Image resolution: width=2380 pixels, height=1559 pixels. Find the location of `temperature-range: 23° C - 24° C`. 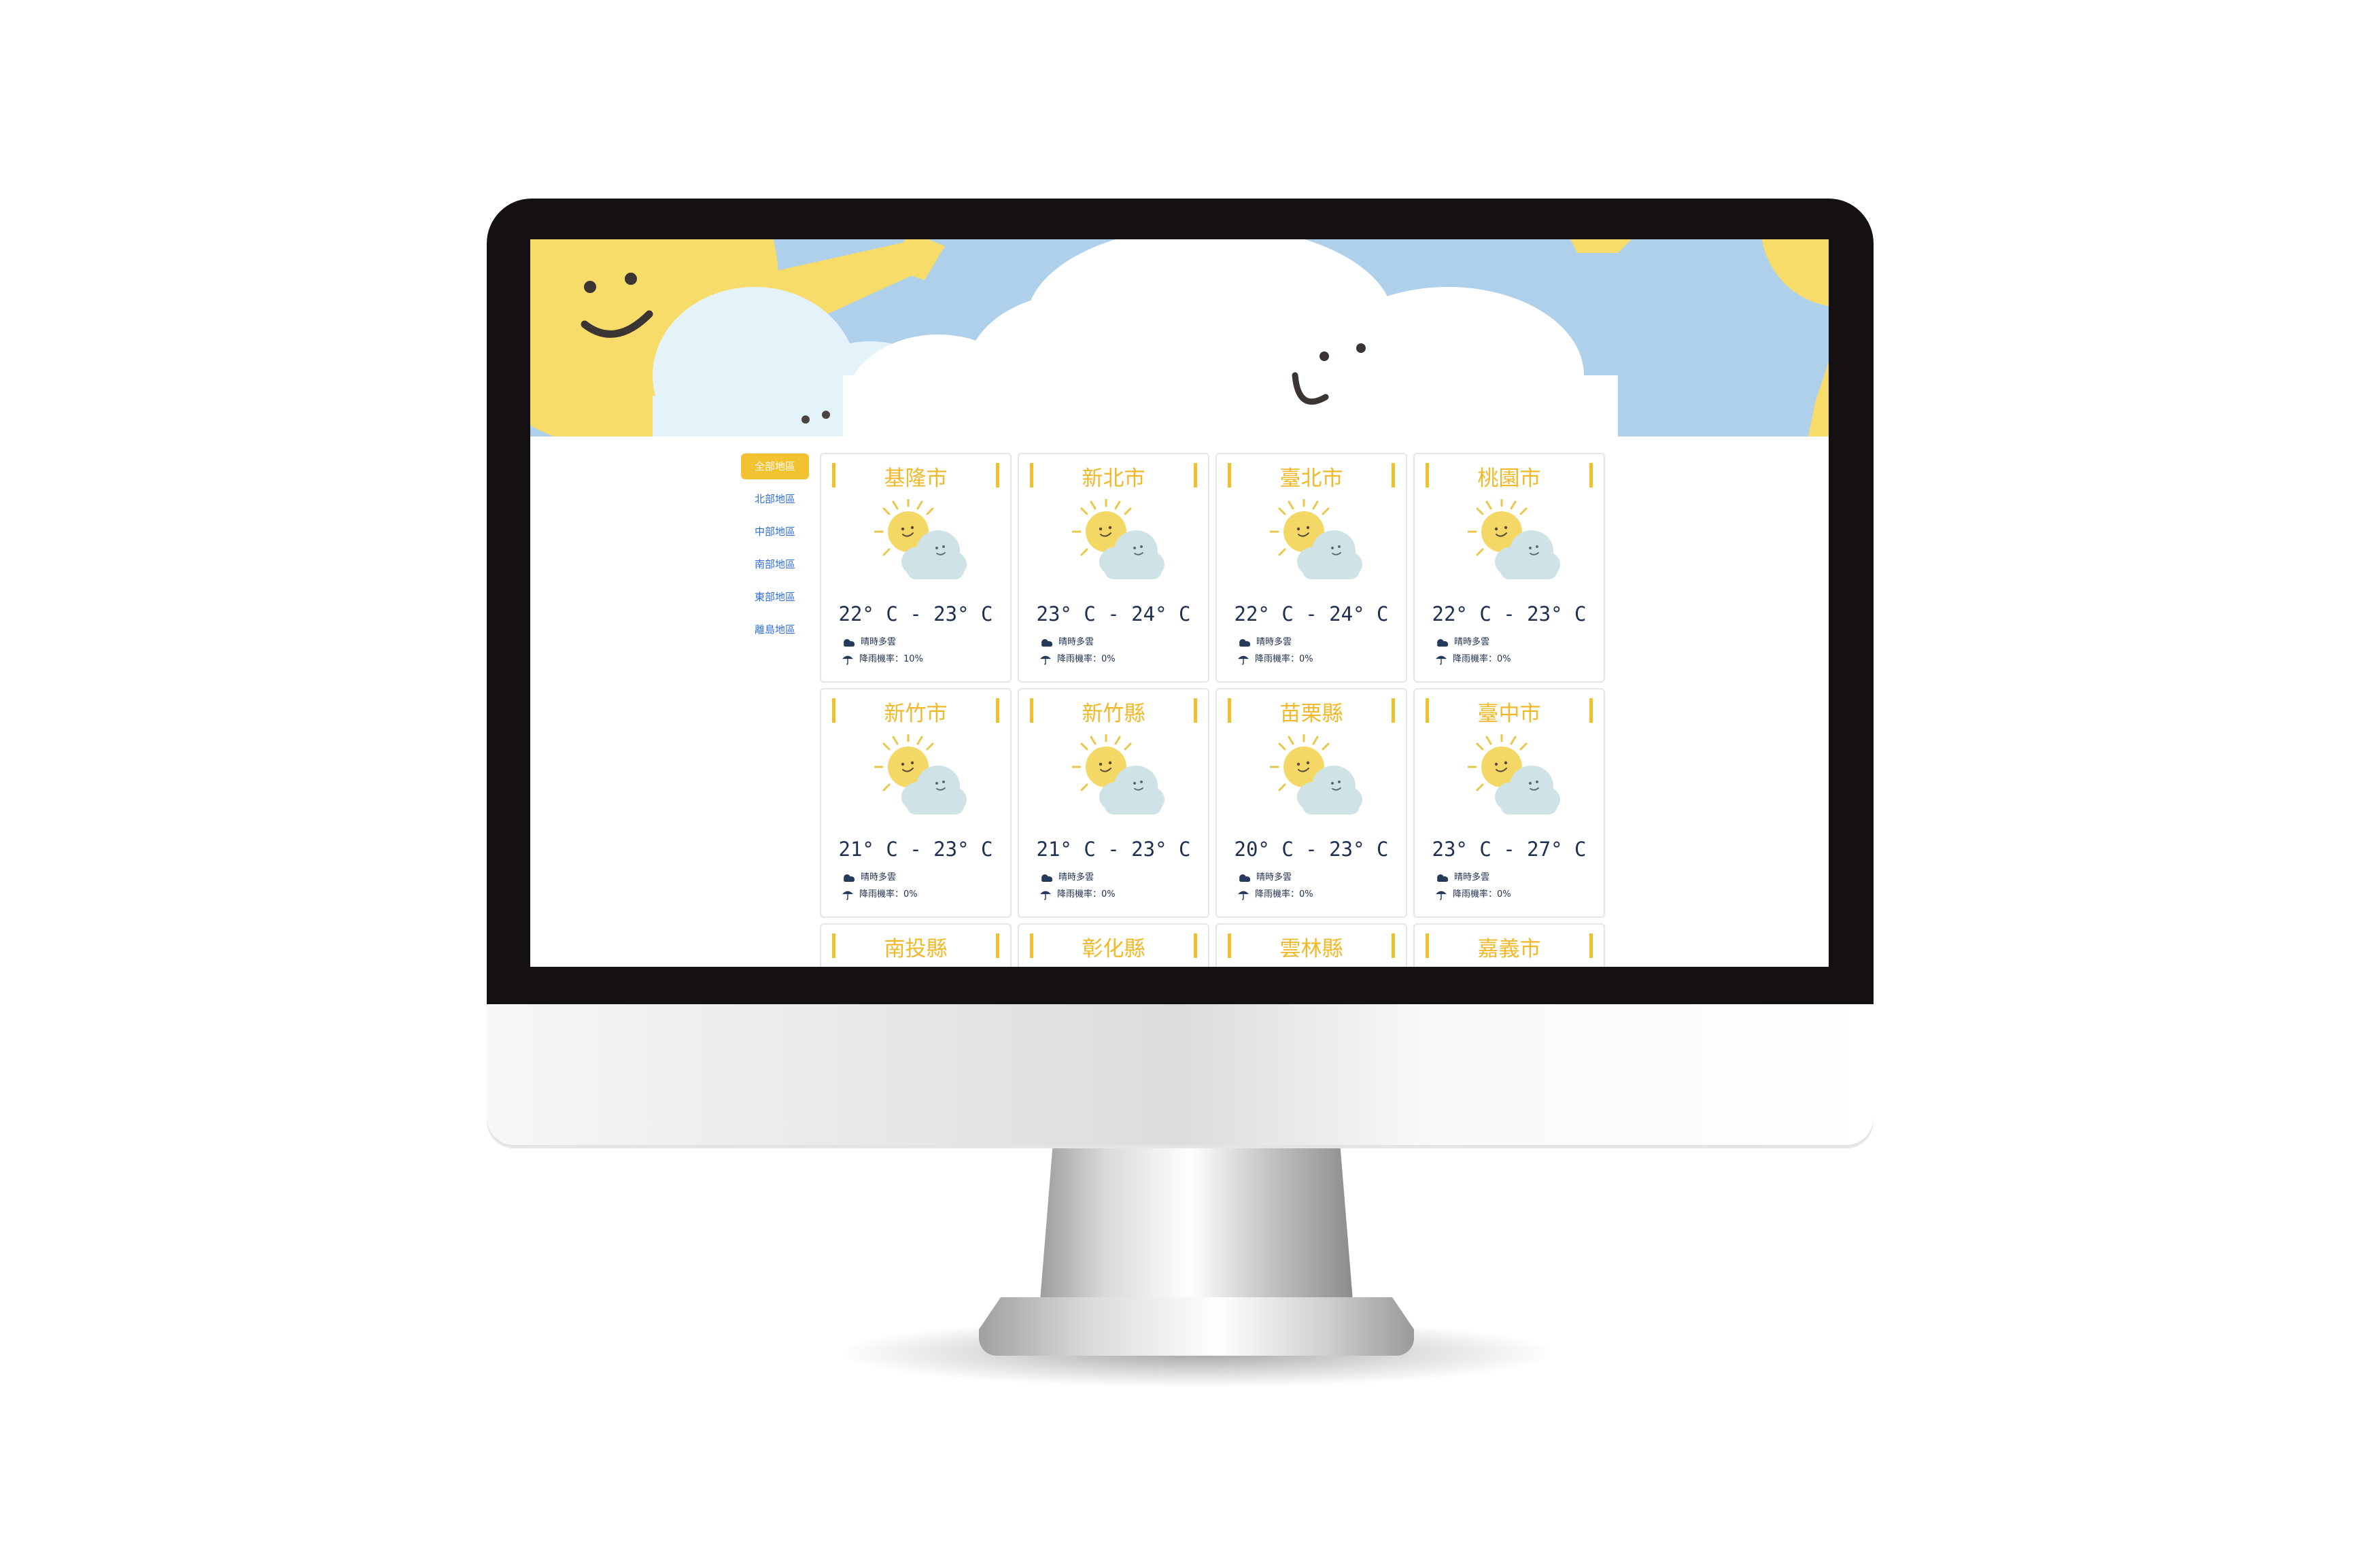

temperature-range: 23° C - 24° C is located at coordinates (1113, 614).